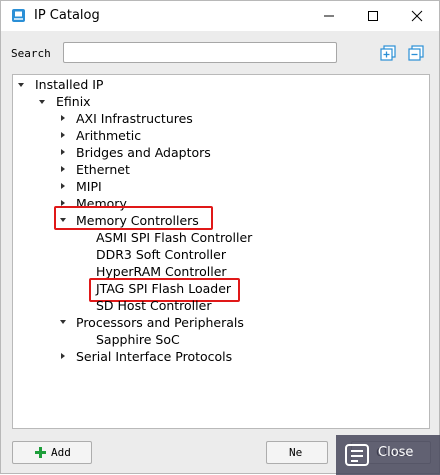  I want to click on maximize-icon, so click(373, 16).